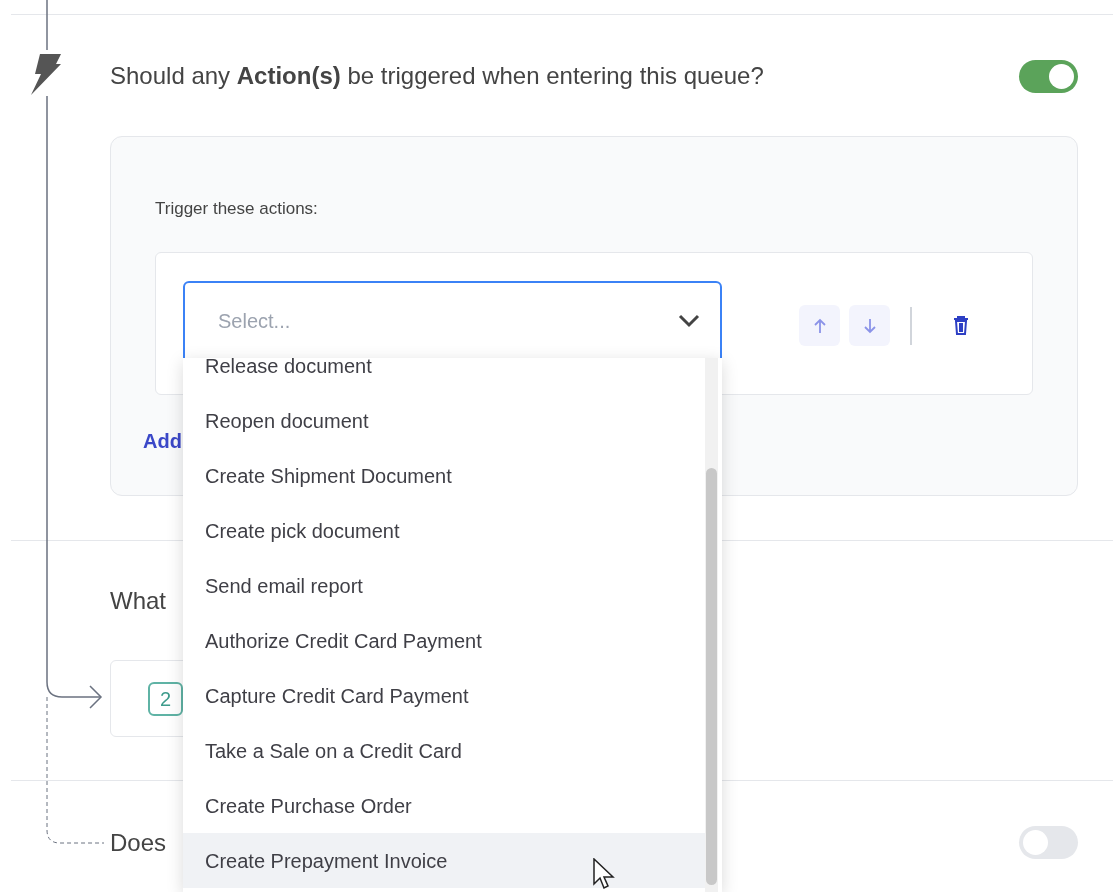 The height and width of the screenshot is (892, 1113). Describe the element at coordinates (138, 601) in the screenshot. I see `question-text: What` at that location.